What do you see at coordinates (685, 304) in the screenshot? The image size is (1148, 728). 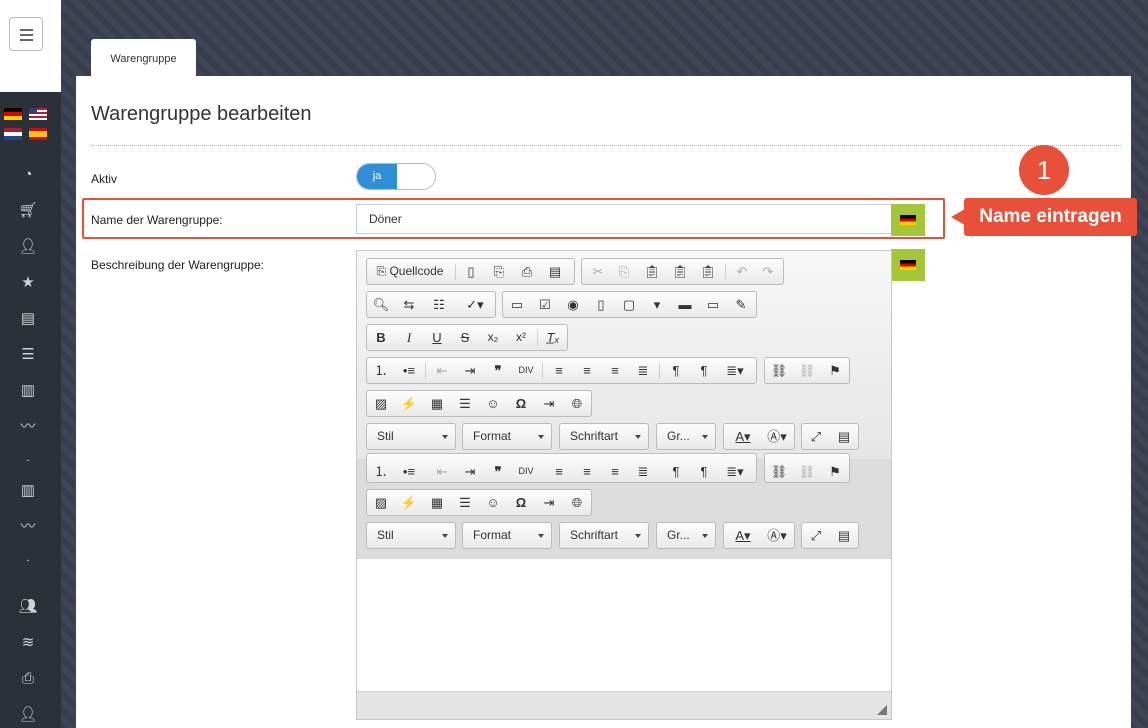 I see `button-field-icon: ▬` at bounding box center [685, 304].